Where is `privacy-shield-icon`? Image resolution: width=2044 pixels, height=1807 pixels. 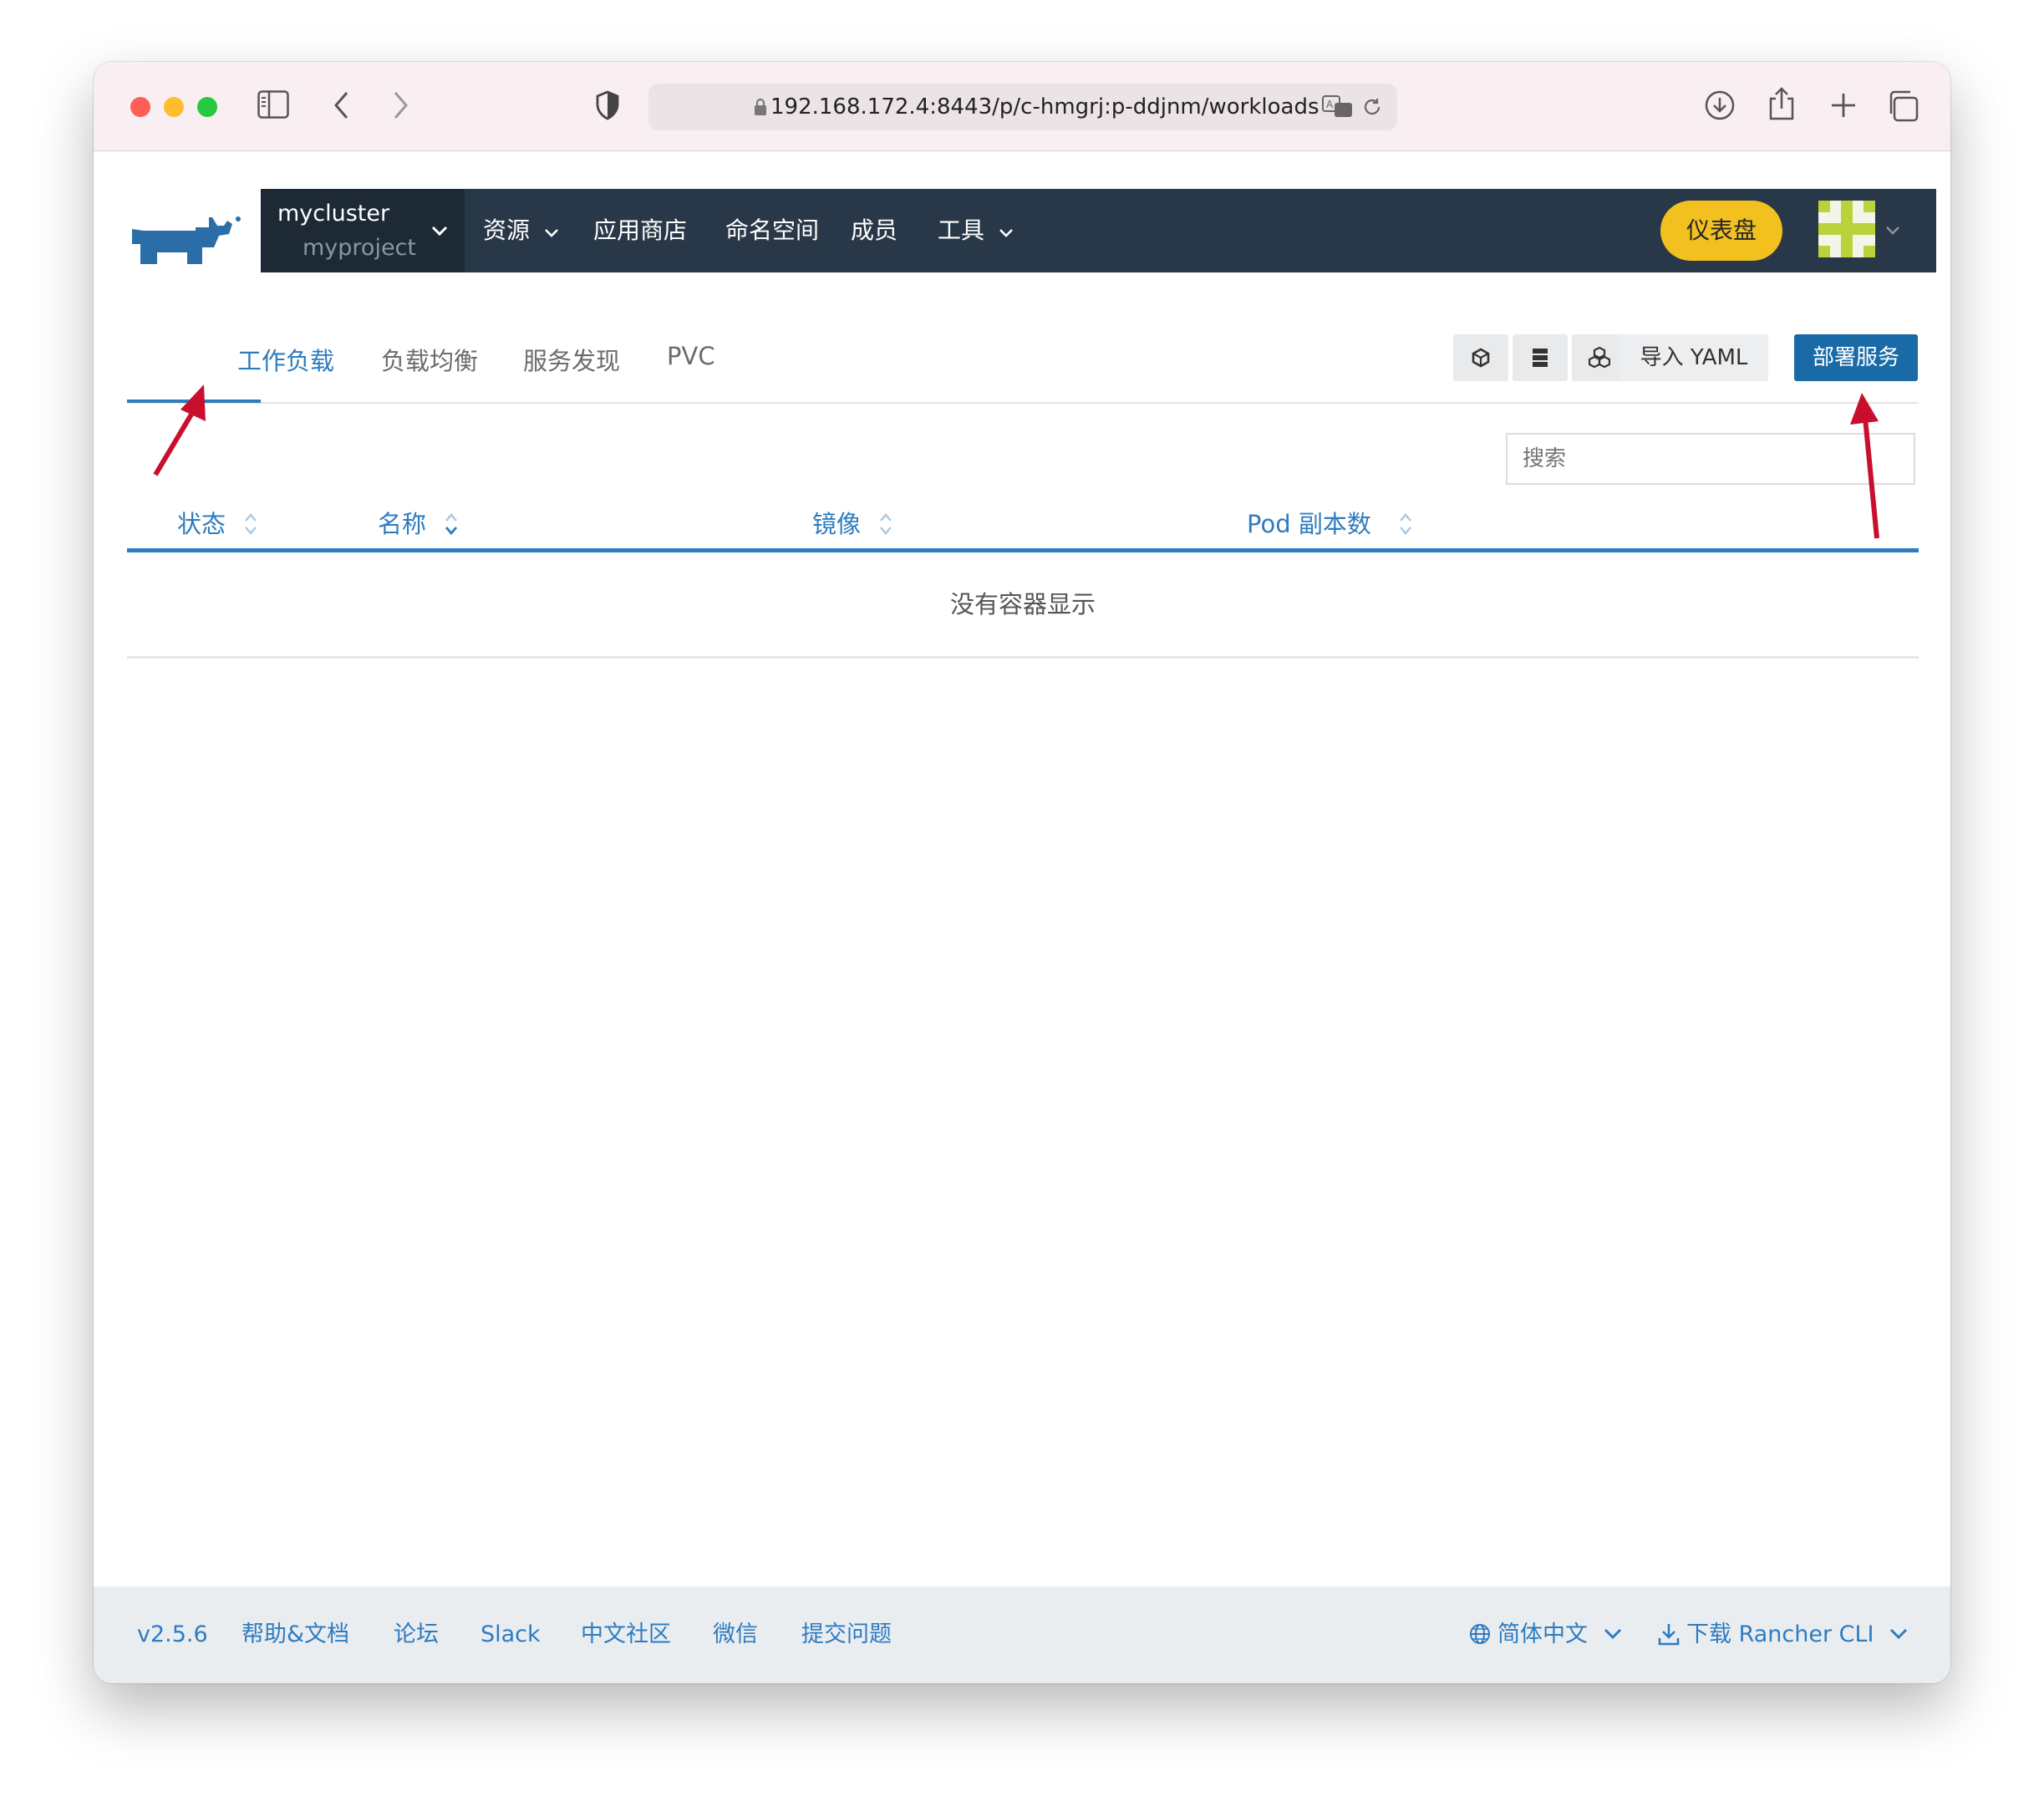 privacy-shield-icon is located at coordinates (607, 105).